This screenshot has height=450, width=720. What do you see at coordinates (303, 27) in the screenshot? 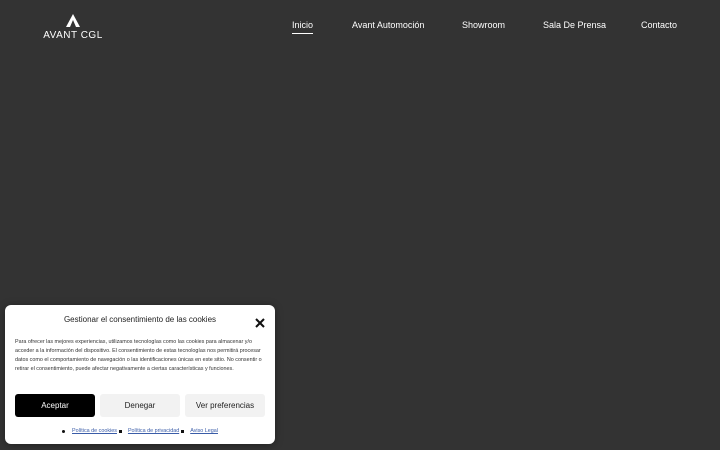
I see `nav-item-inicio: Inicio` at bounding box center [303, 27].